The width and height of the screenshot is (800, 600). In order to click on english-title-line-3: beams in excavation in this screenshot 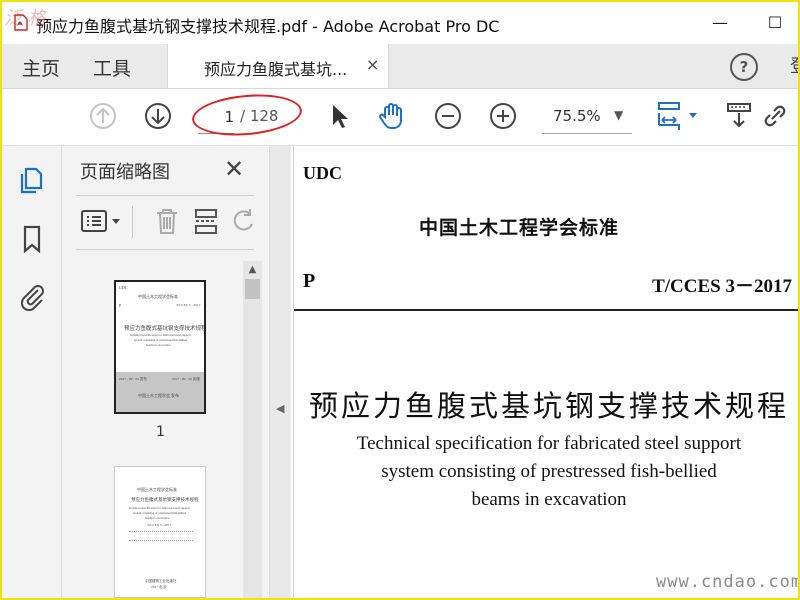, I will do `click(549, 499)`.